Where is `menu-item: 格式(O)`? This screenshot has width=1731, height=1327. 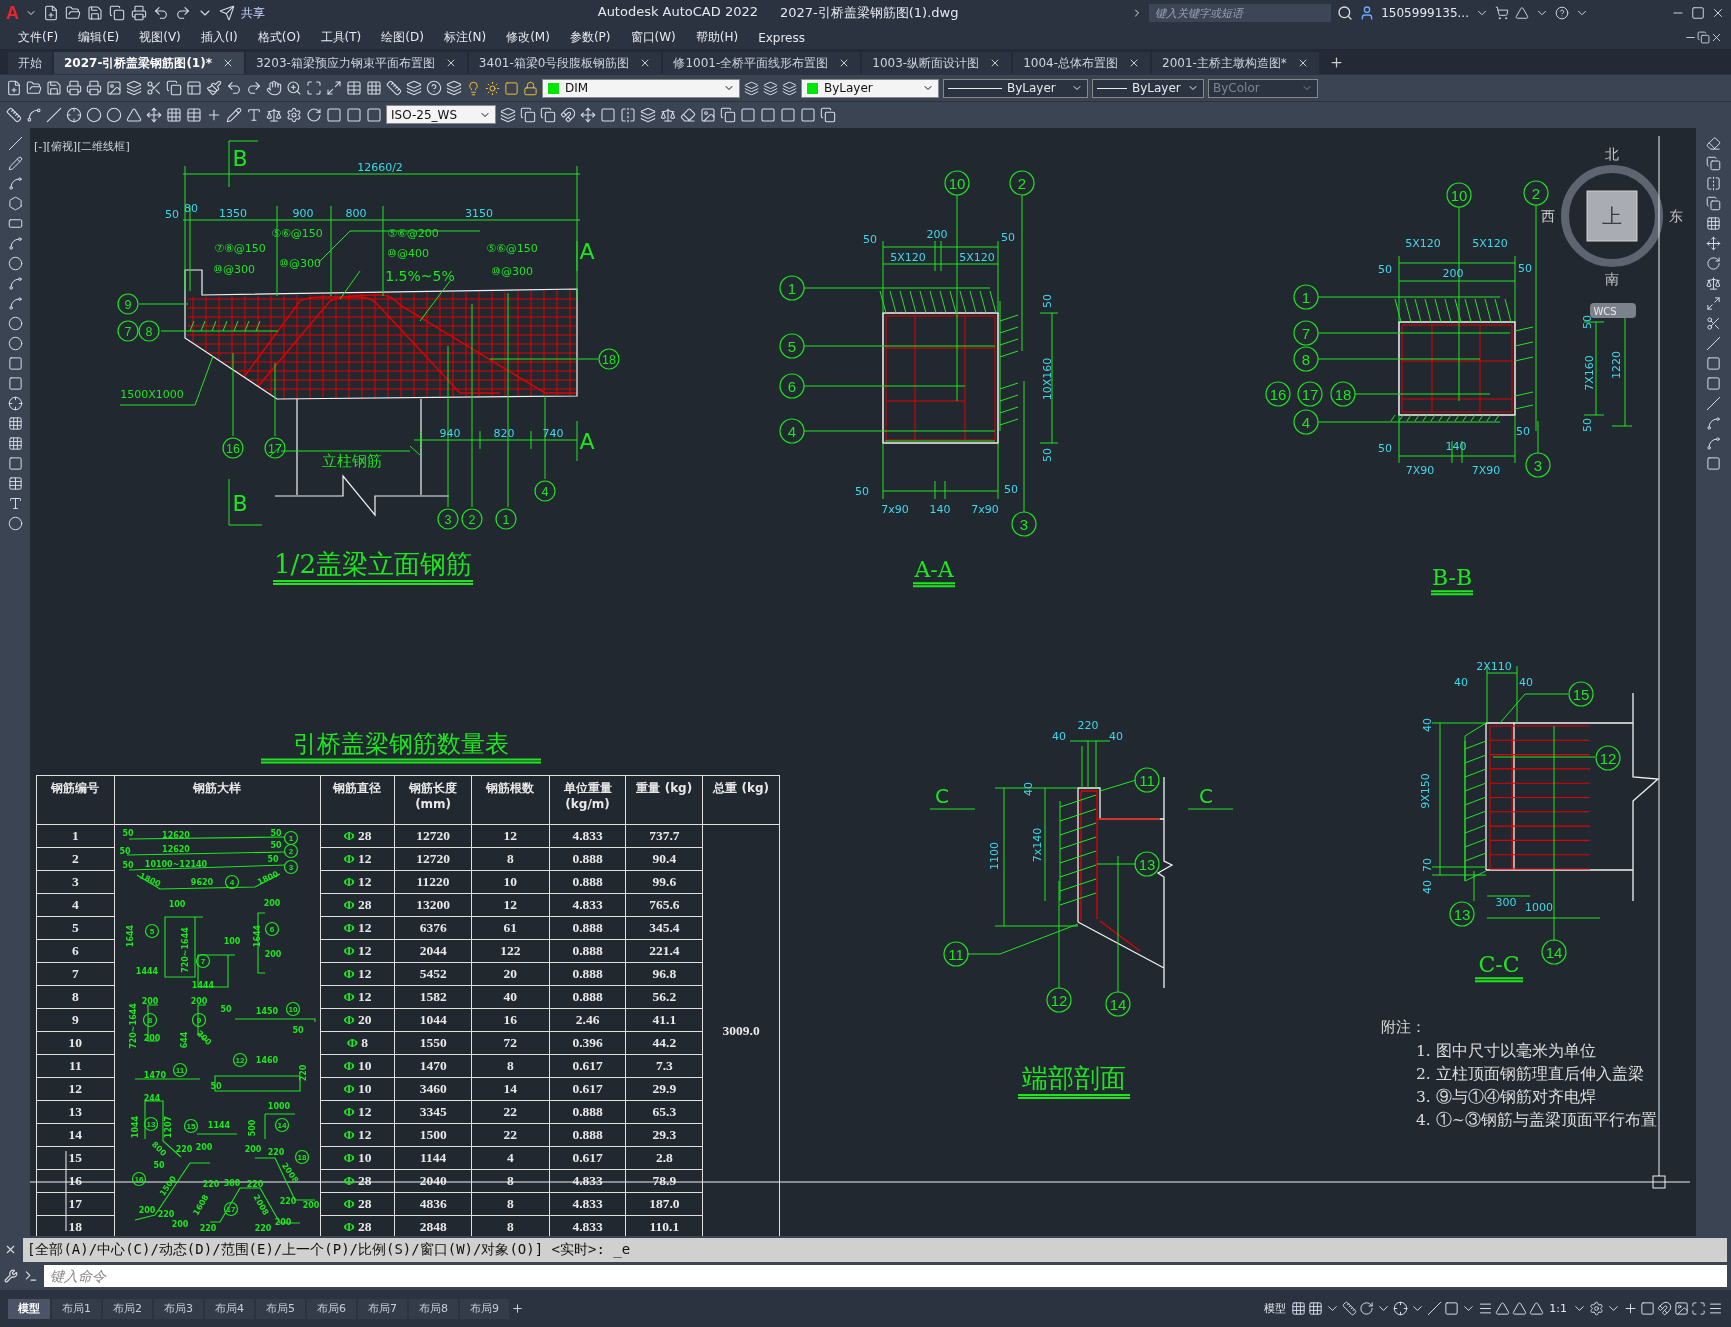
menu-item: 格式(O) is located at coordinates (279, 38).